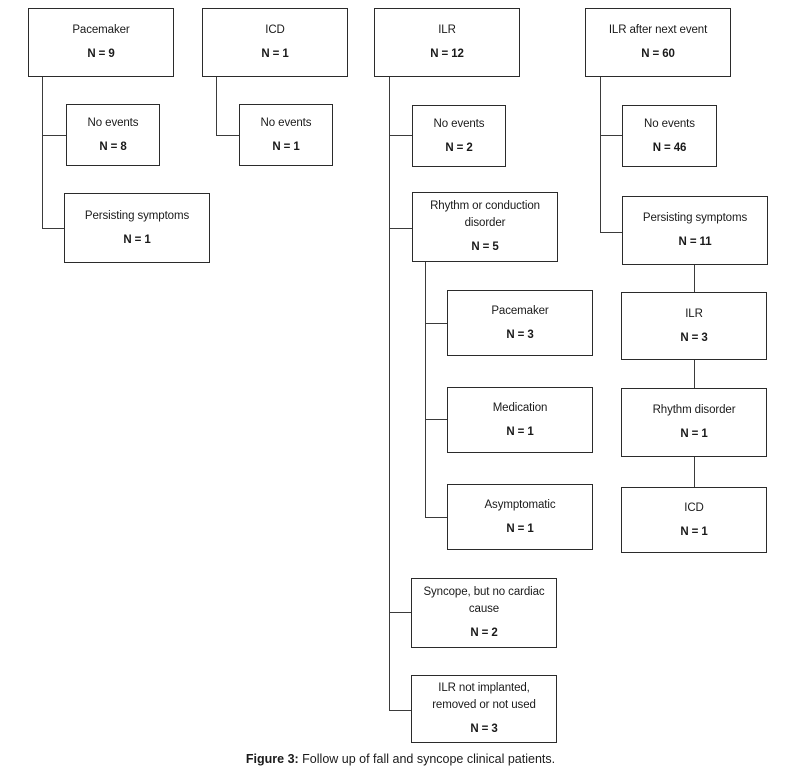 The height and width of the screenshot is (784, 801). Describe the element at coordinates (484, 697) in the screenshot. I see `node-label: ILR not implanted, removed or not used` at that location.